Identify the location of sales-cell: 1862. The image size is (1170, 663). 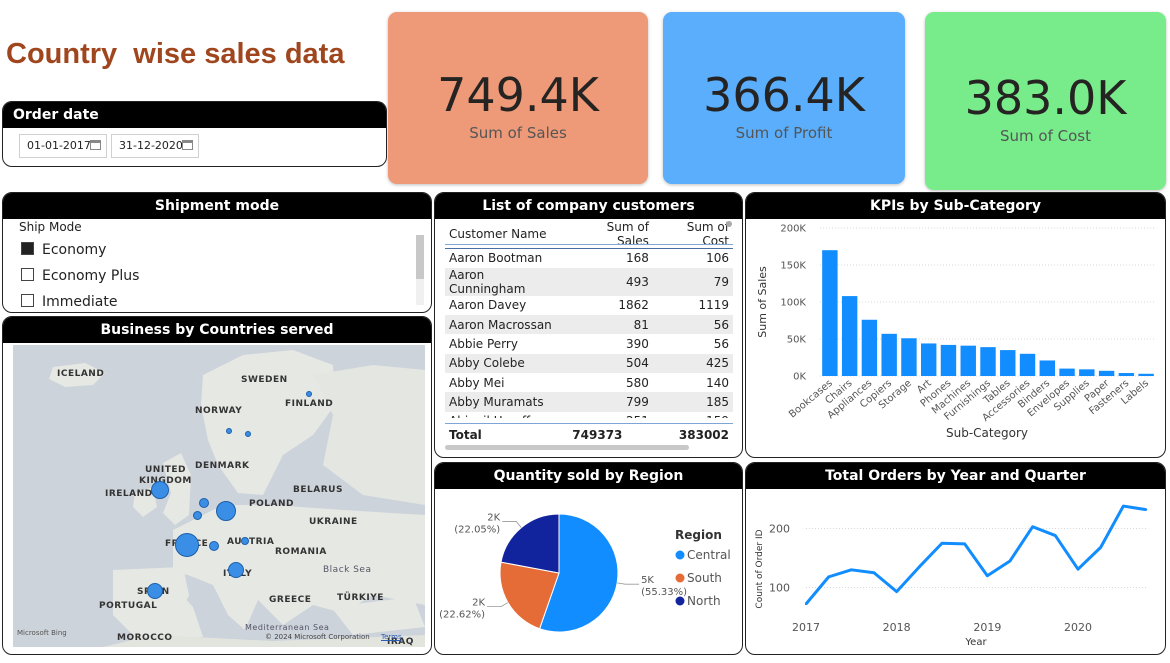
(633, 305).